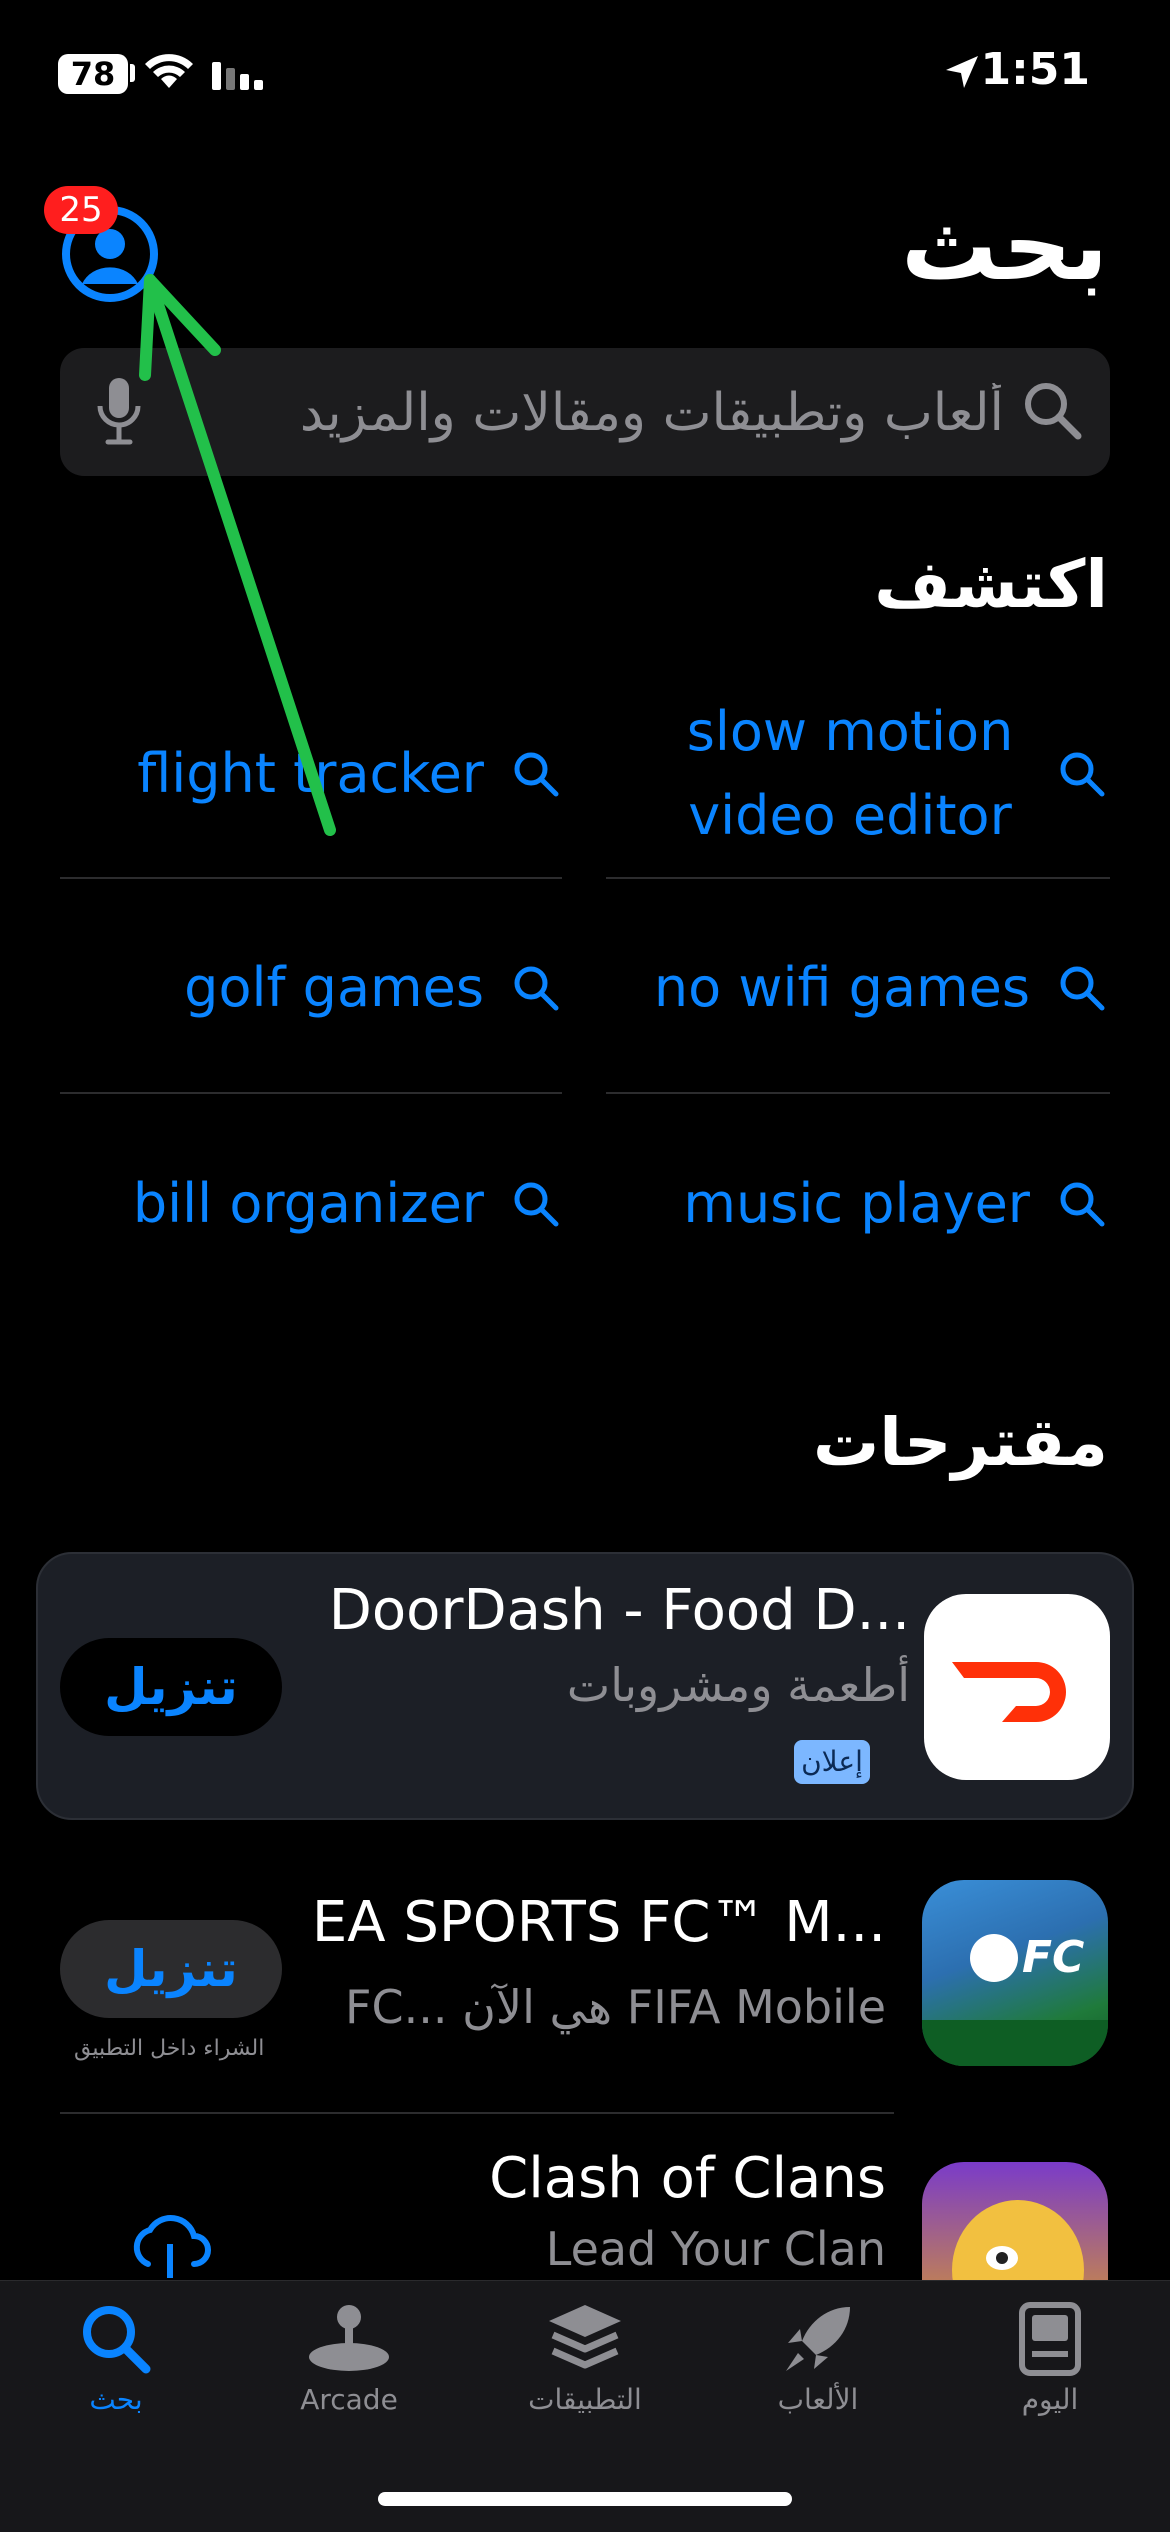 The width and height of the screenshot is (1170, 2532). What do you see at coordinates (349, 2338) in the screenshot?
I see `joystick-icon` at bounding box center [349, 2338].